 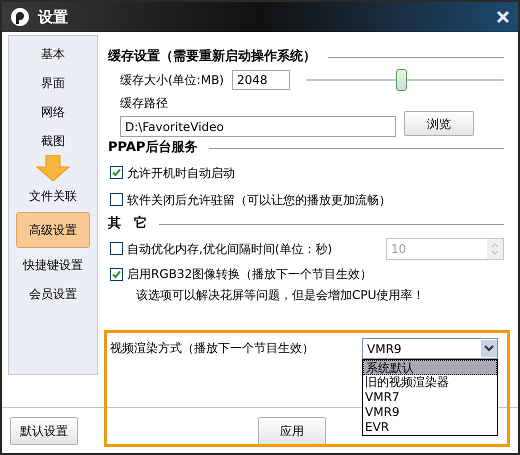 I want to click on sidebar-item: 会员设置, so click(x=53, y=293).